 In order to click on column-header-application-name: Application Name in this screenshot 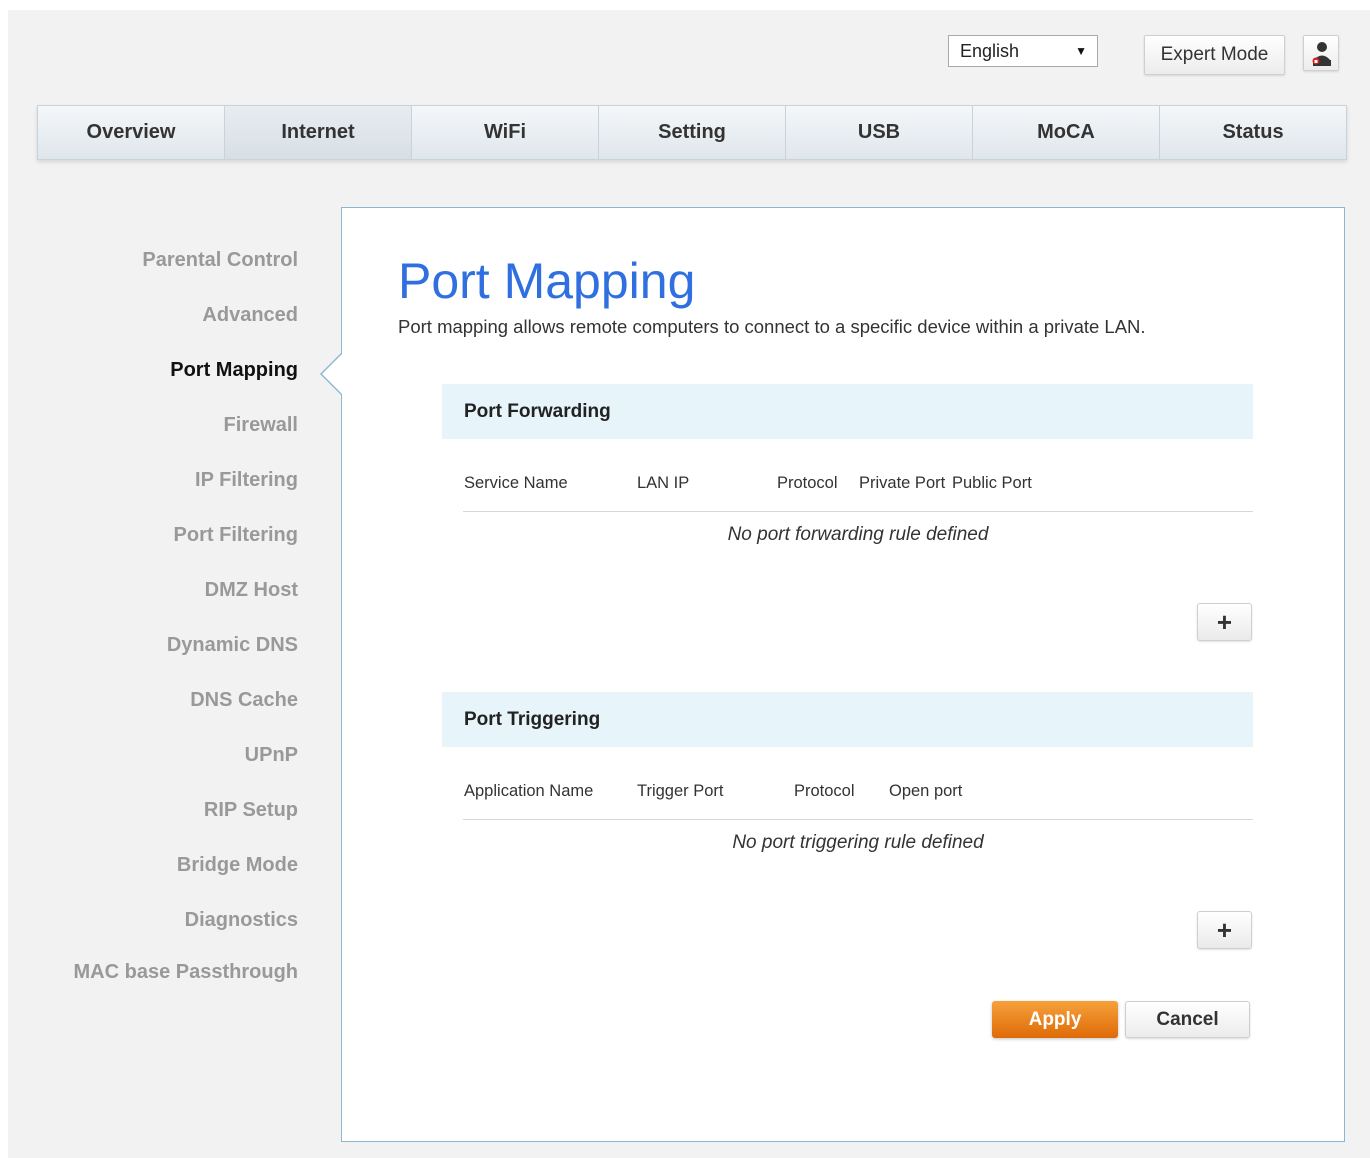, I will do `click(529, 791)`.